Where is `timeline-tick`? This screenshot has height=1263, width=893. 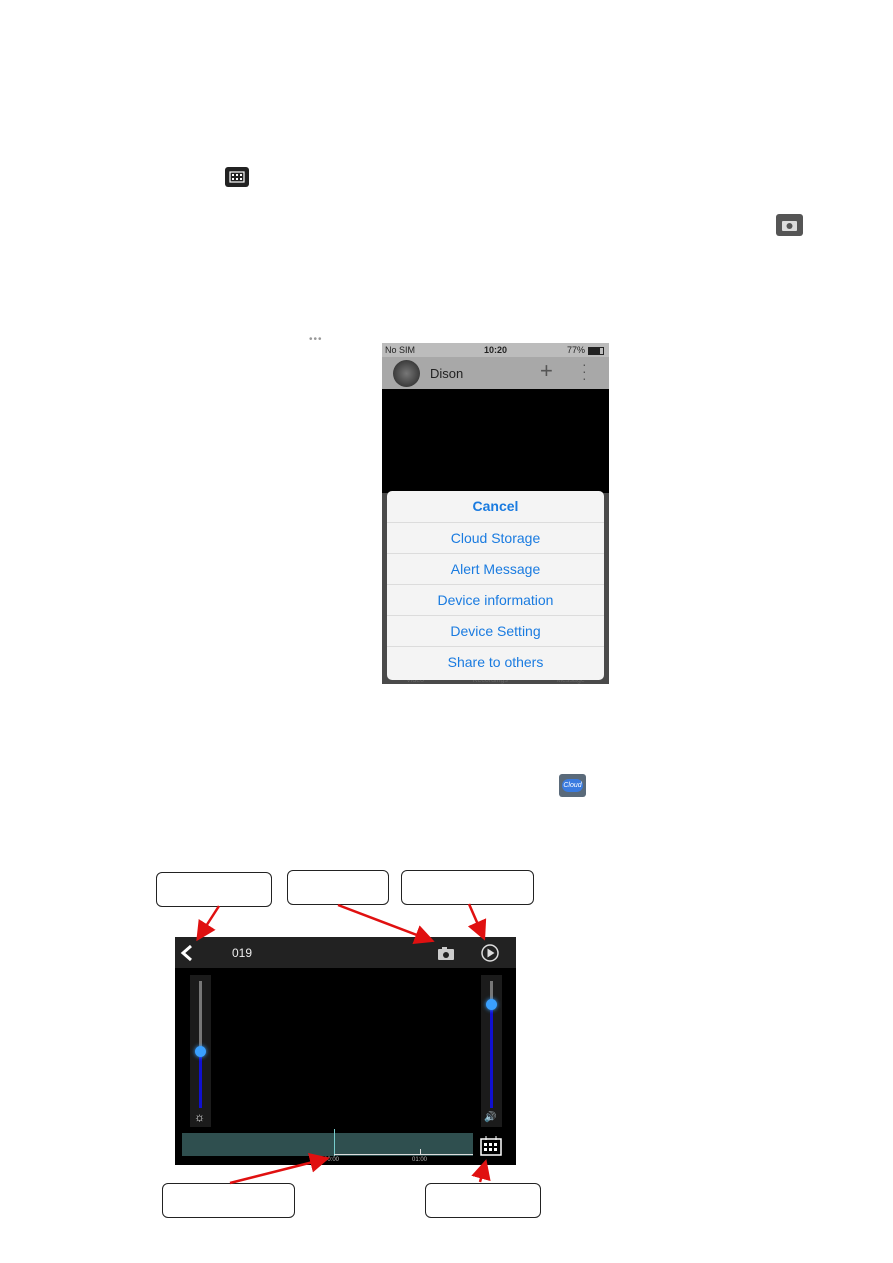 timeline-tick is located at coordinates (420, 1152).